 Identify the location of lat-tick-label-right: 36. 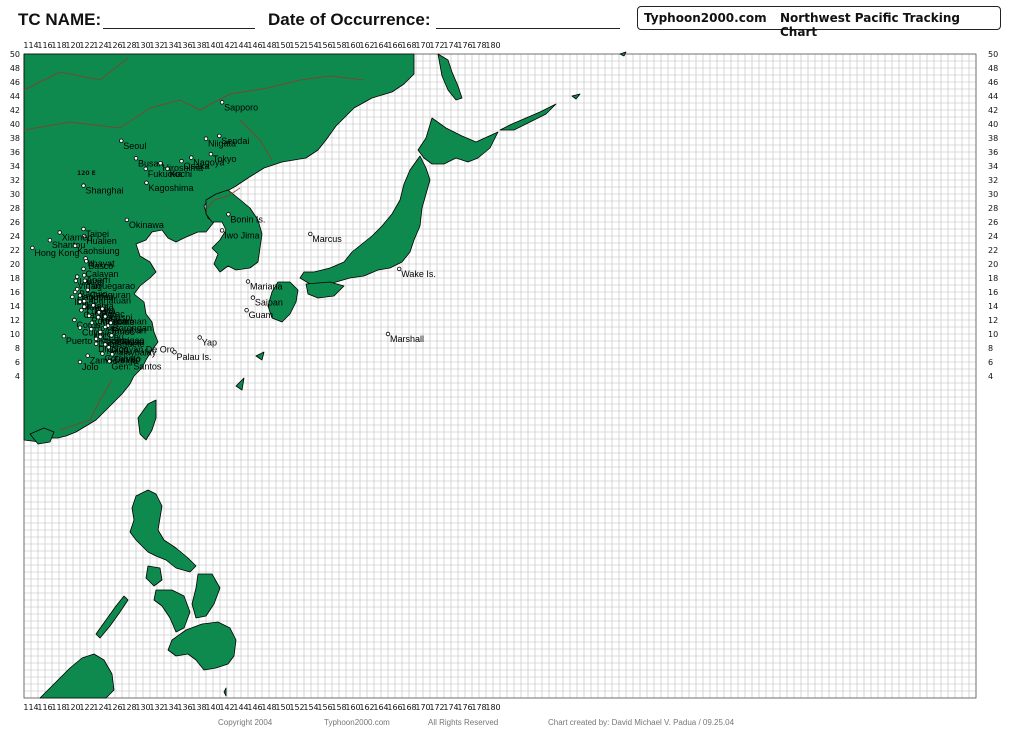
(993, 152).